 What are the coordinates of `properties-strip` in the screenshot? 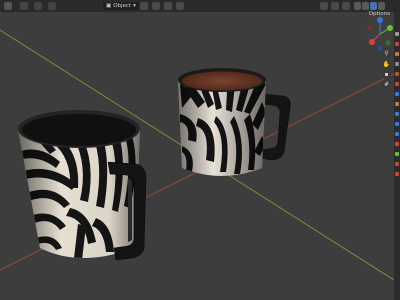 It's located at (397, 156).